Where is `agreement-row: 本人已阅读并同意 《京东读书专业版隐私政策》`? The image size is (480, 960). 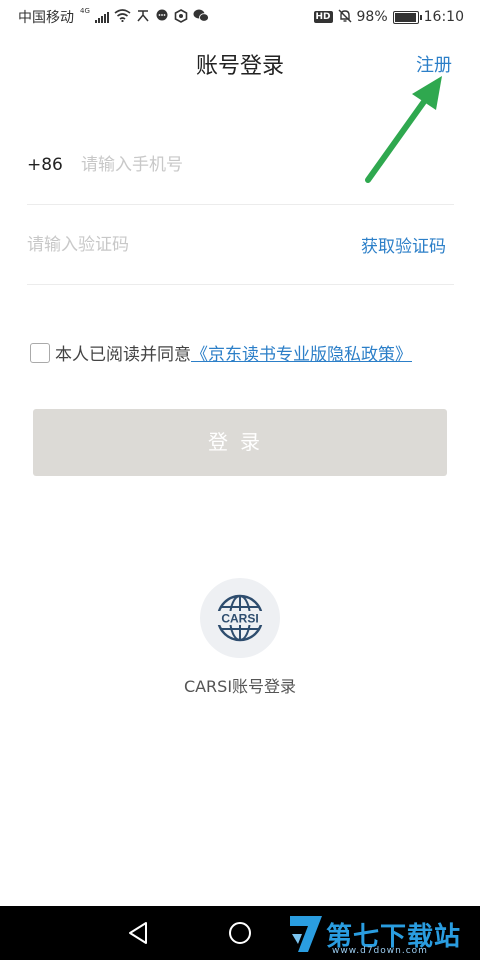 agreement-row: 本人已阅读并同意 《京东读书专业版隐私政策》 is located at coordinates (221, 352).